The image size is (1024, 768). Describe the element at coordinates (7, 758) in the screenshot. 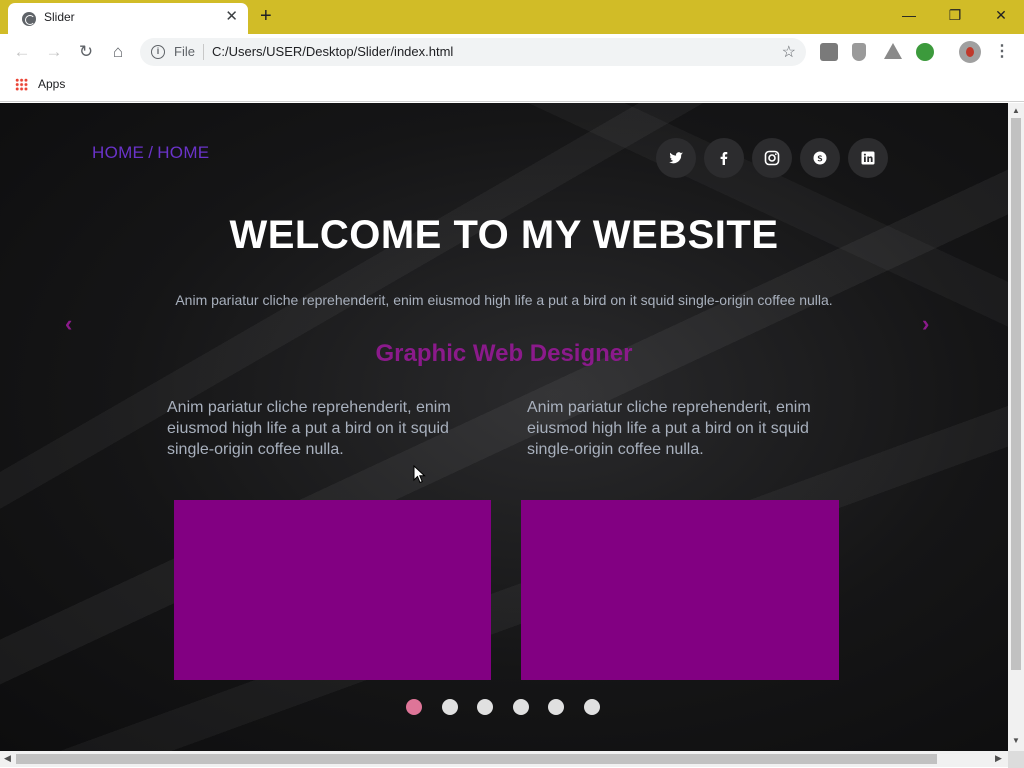

I see `scroll-left-arrow-icon: ◀` at that location.